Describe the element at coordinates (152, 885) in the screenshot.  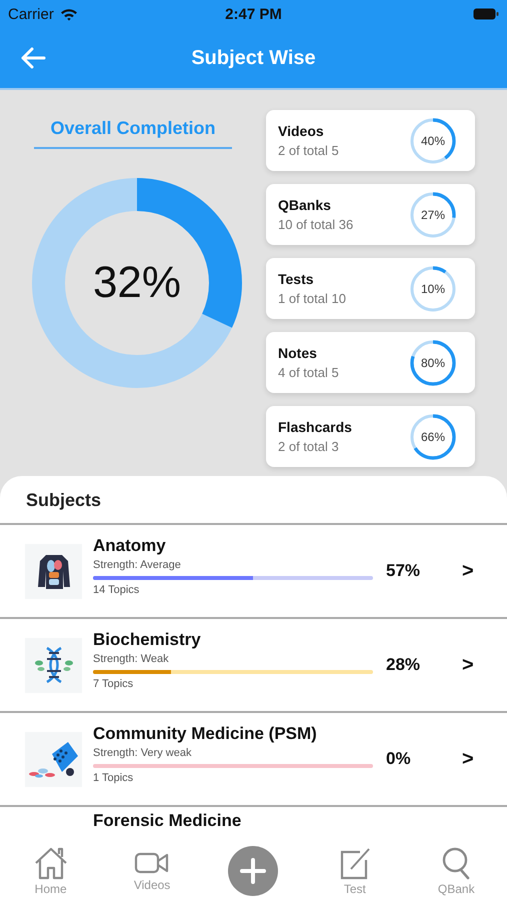
I see `tab-label: Videos` at that location.